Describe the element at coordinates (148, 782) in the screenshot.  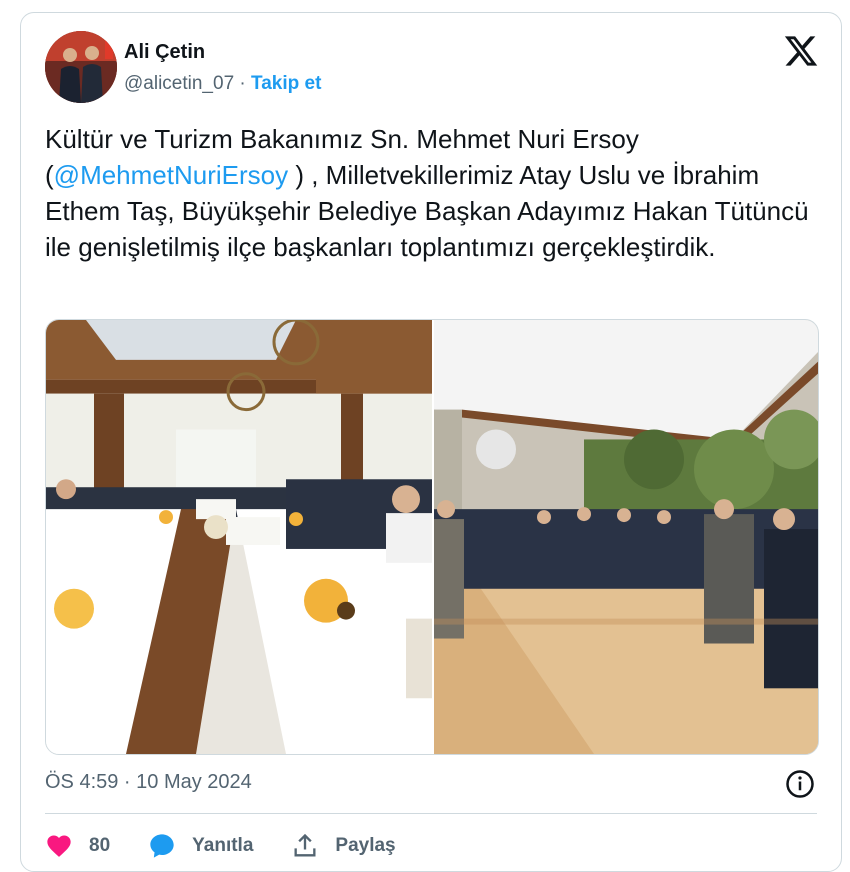
I see `tweet-timestamp: ÖS 4:59 · 10 May 2024` at that location.